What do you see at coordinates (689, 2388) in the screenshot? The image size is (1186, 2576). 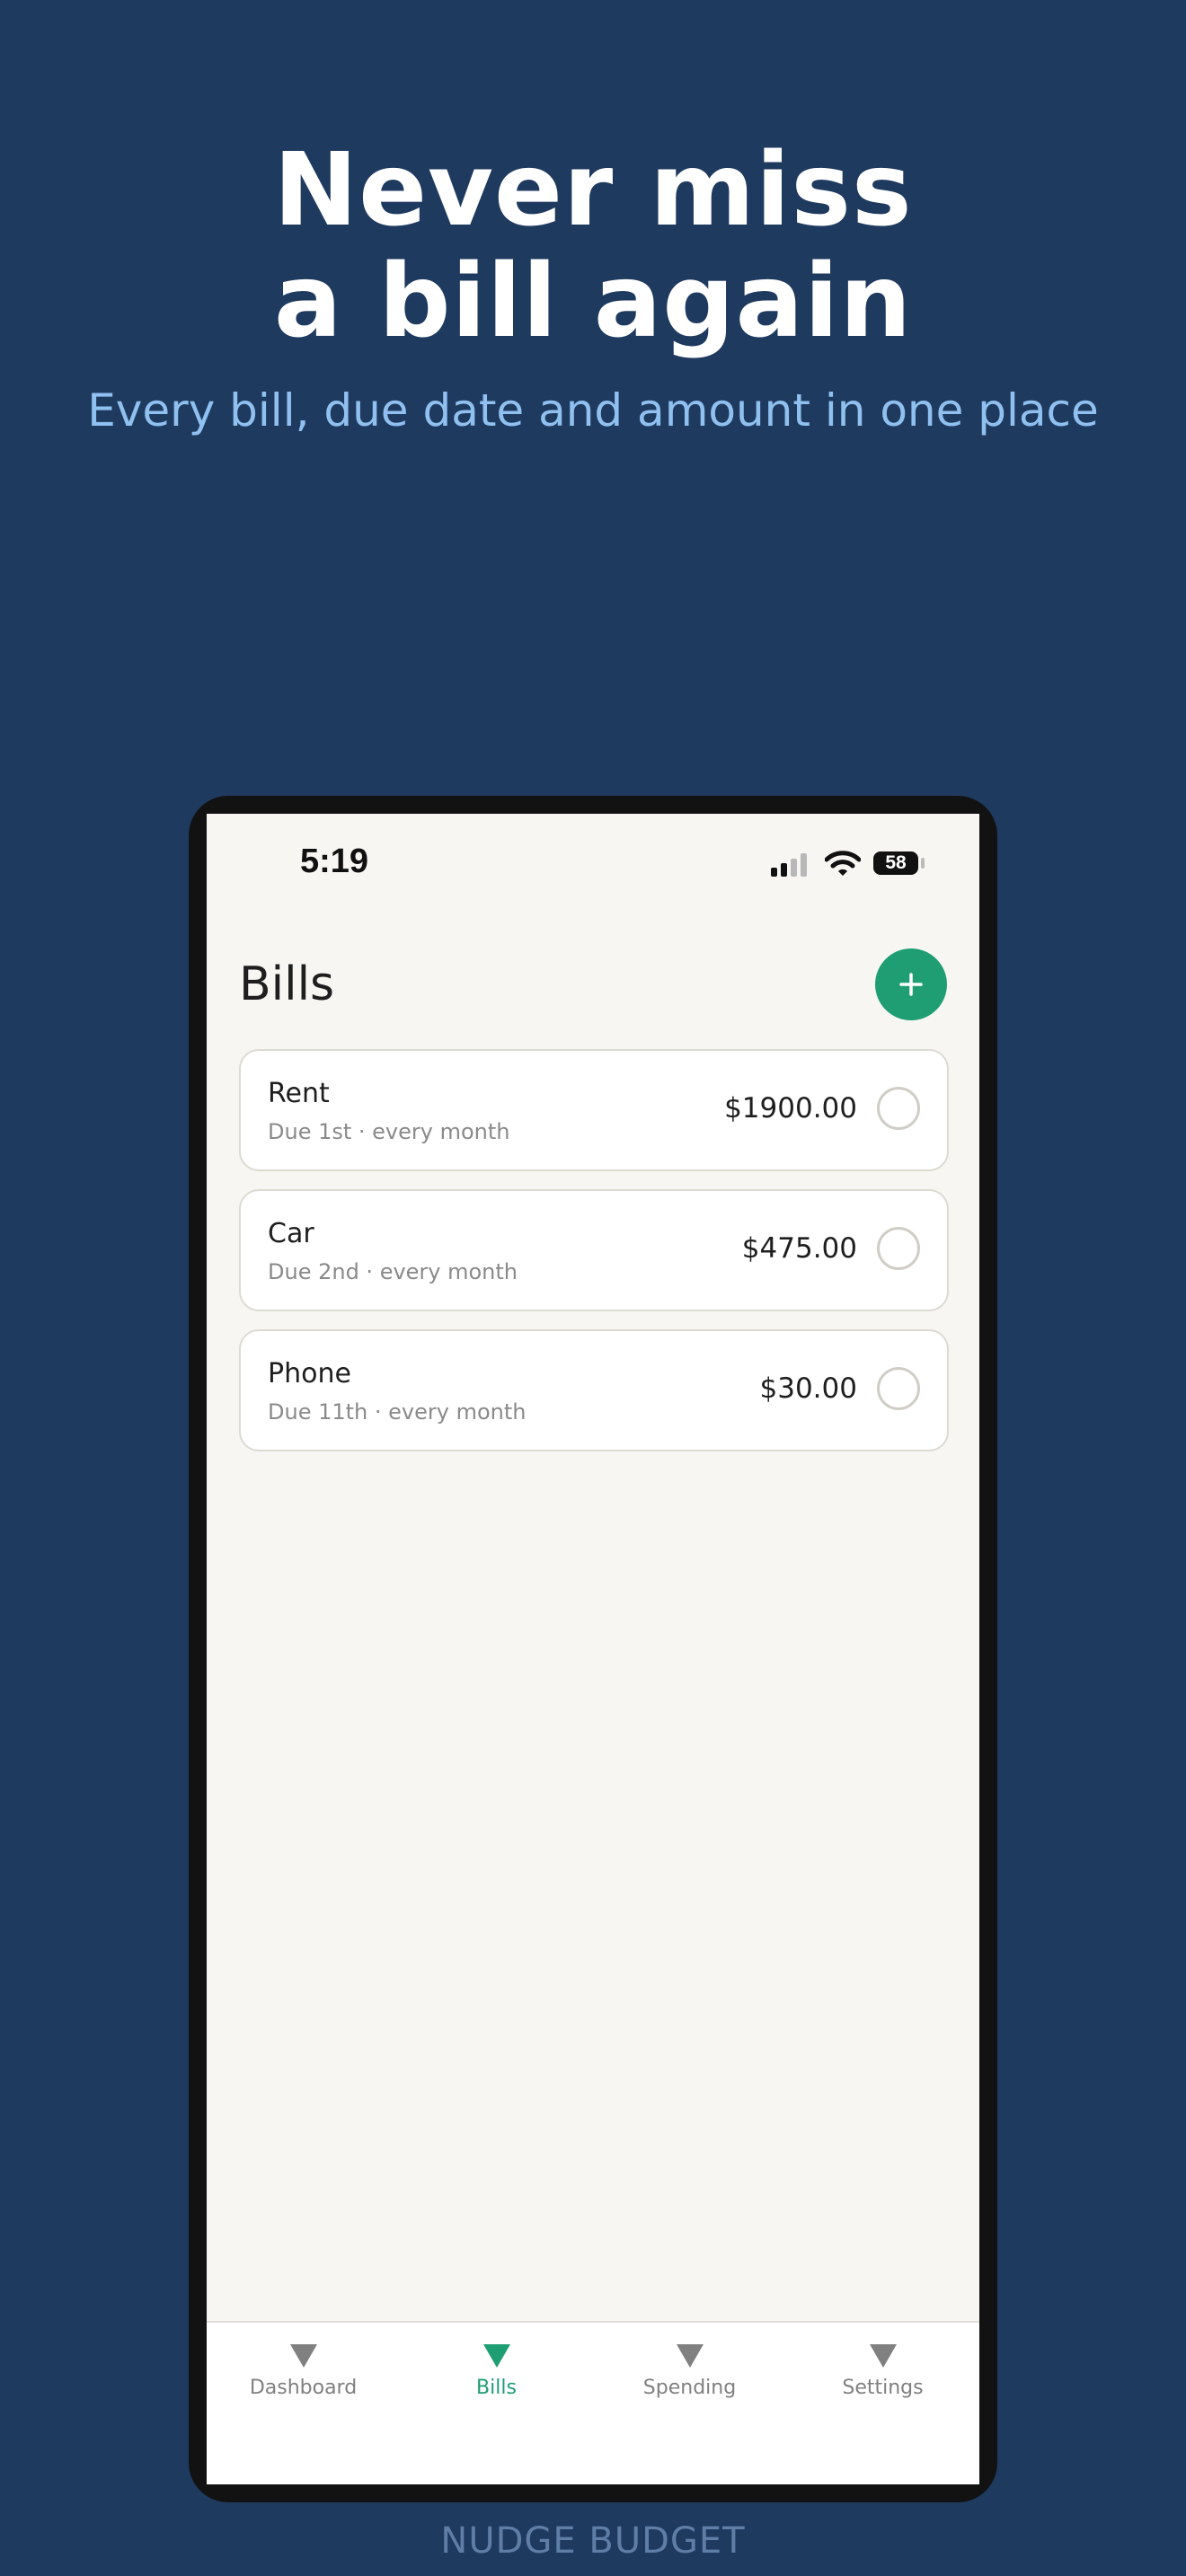 I see `tab-label: Spending` at bounding box center [689, 2388].